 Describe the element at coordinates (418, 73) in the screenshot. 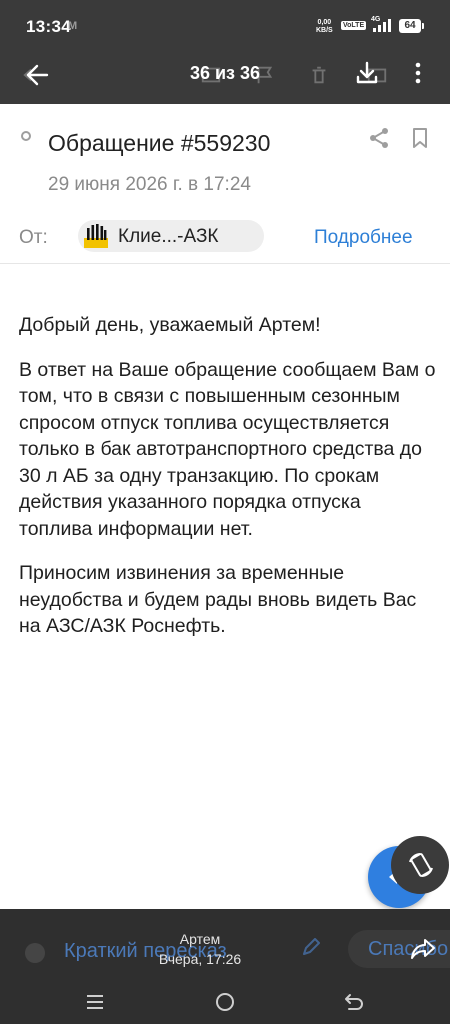

I see `more-vertical-icon` at that location.